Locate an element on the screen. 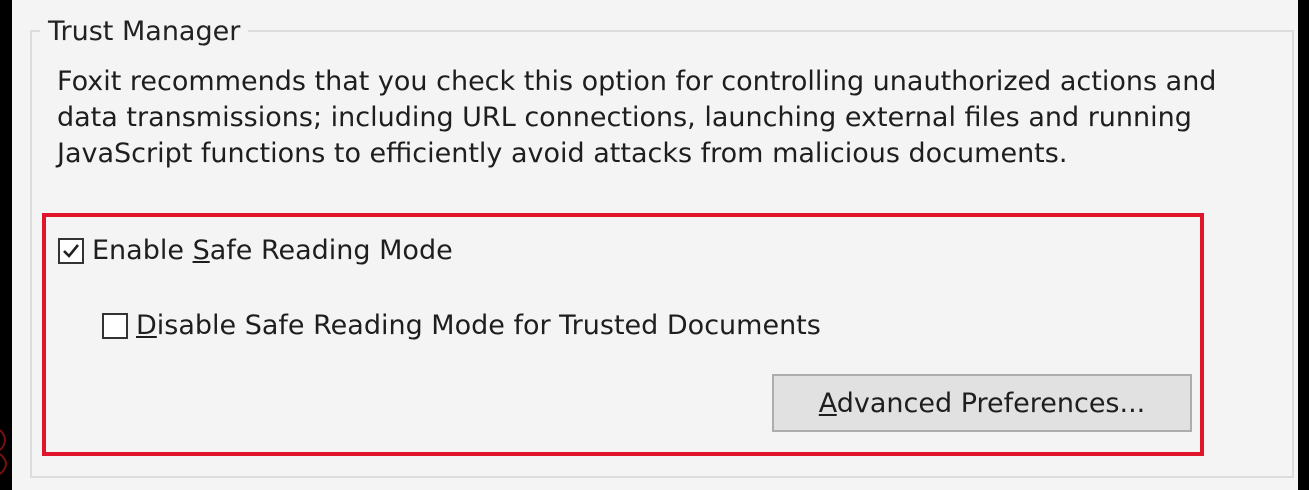 Image resolution: width=1309 pixels, height=490 pixels. enable-safe-reading-mode-option: Enable Safe Reading Mode is located at coordinates (255, 251).